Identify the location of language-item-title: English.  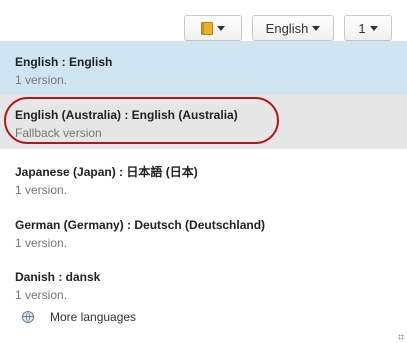
(64, 62).